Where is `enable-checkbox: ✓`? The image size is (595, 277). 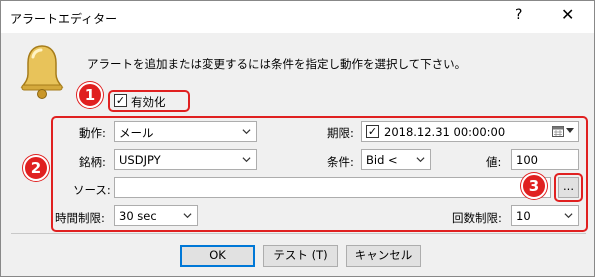 enable-checkbox: ✓ is located at coordinates (120, 100).